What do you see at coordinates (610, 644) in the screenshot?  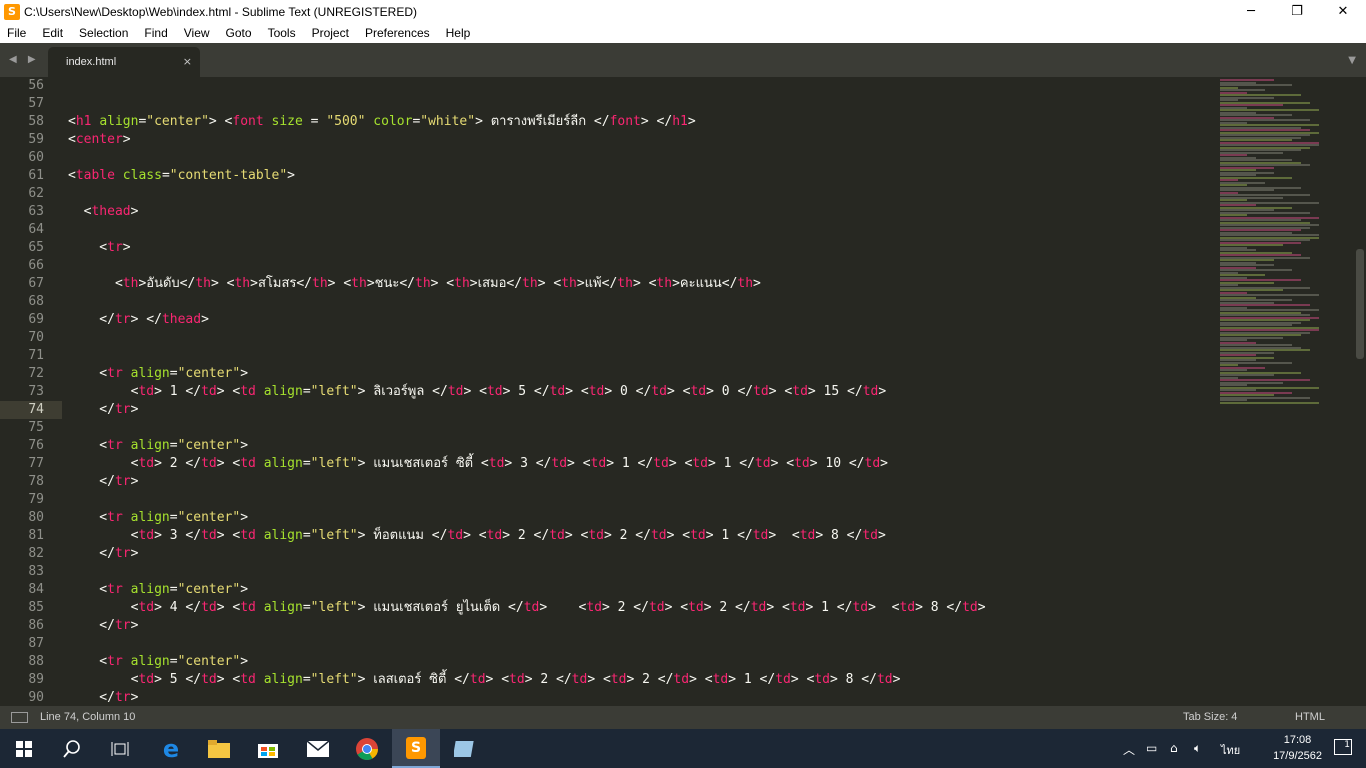 I see `code-line: 87` at bounding box center [610, 644].